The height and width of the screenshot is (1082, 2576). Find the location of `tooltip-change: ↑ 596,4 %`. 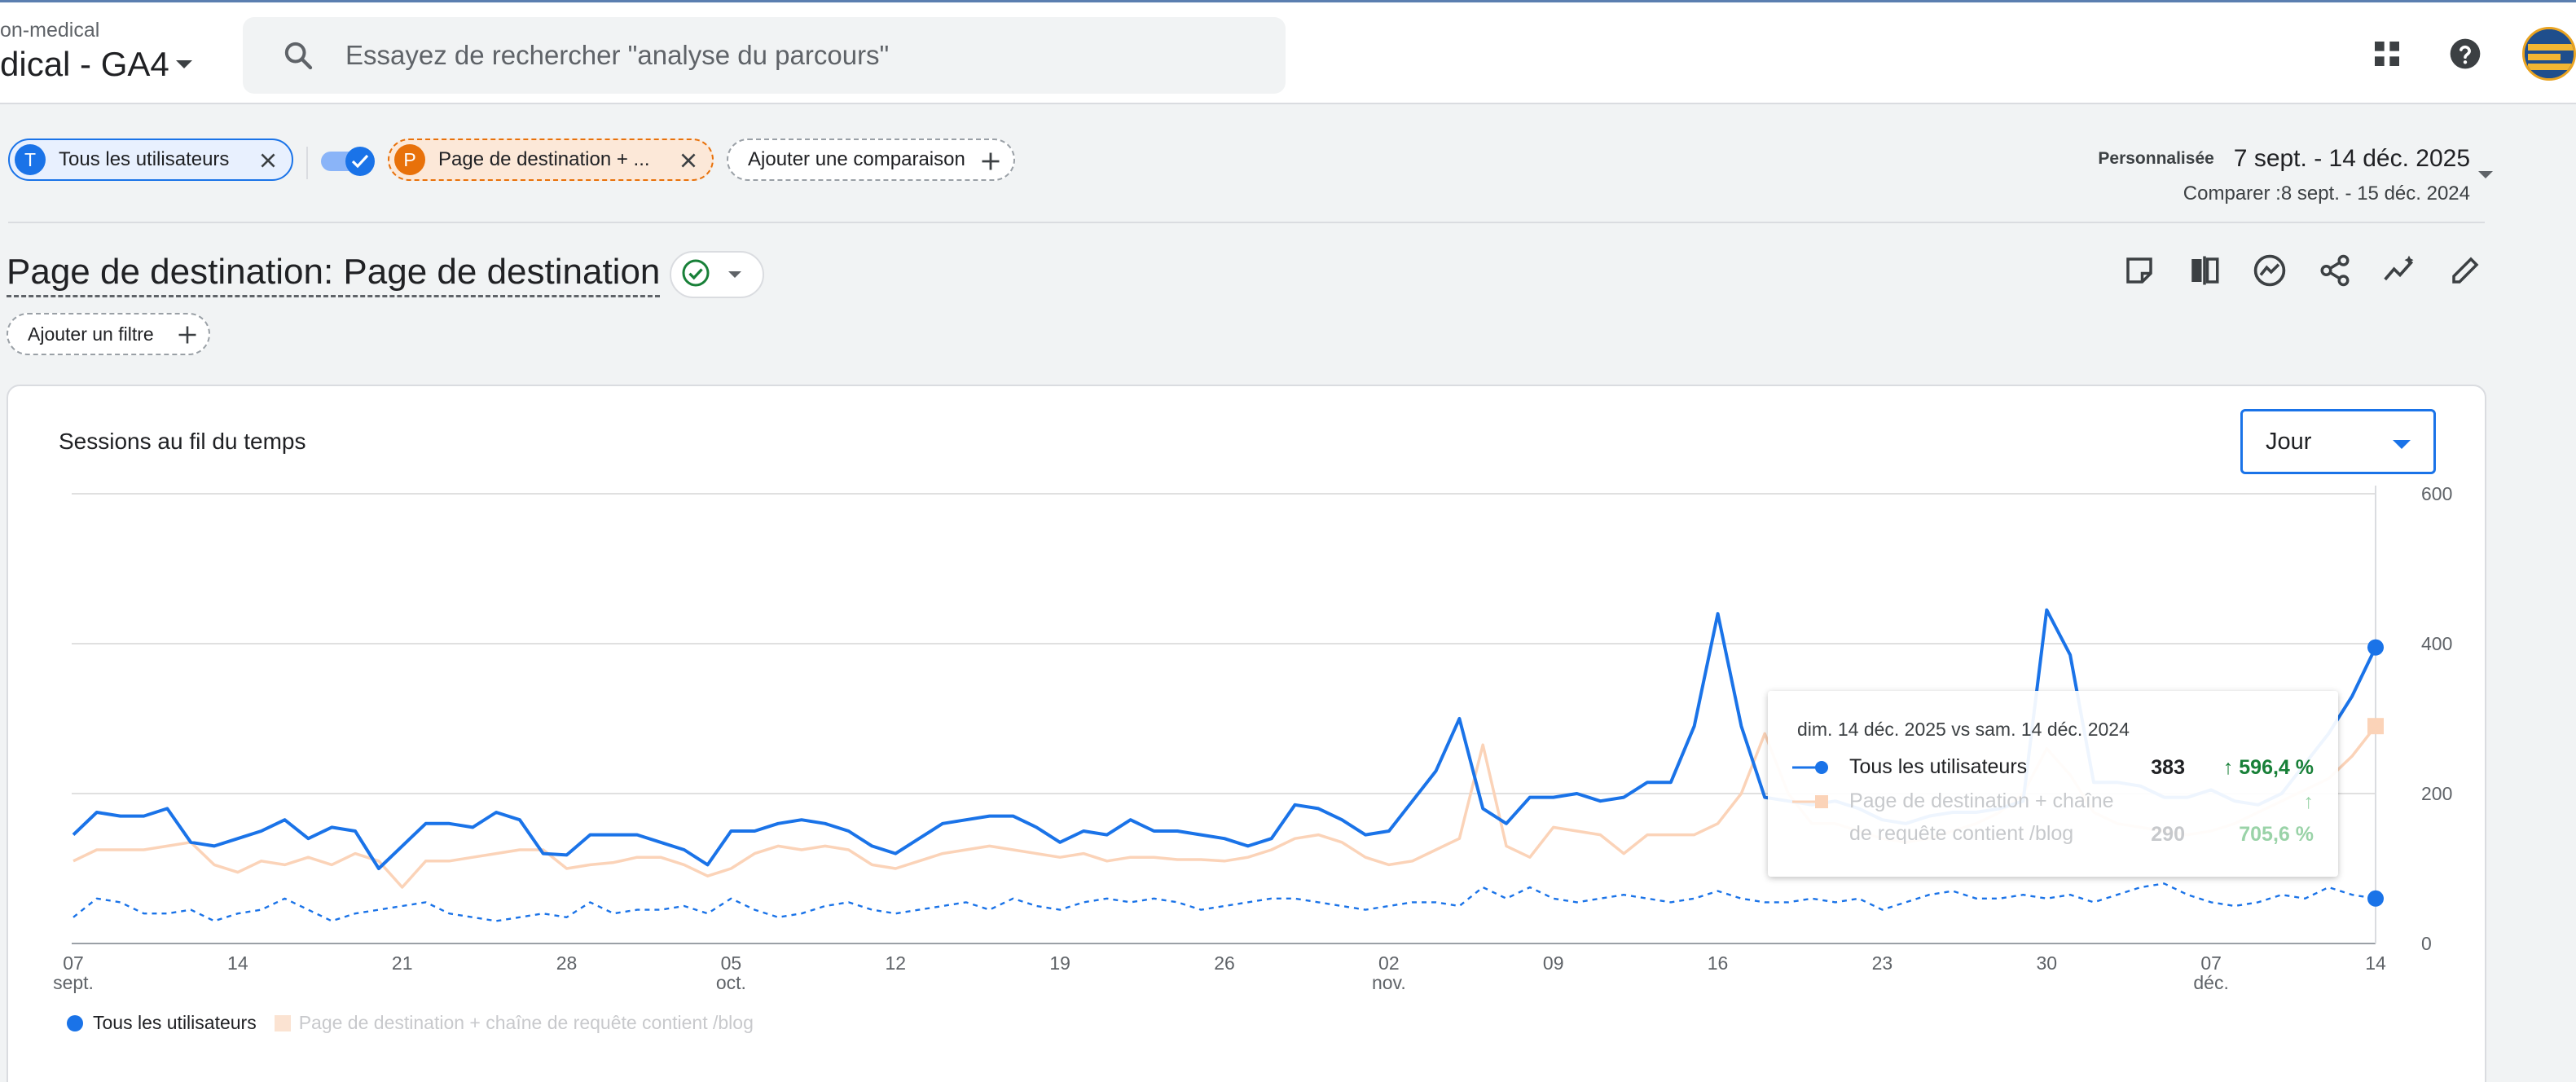

tooltip-change: ↑ 596,4 % is located at coordinates (2268, 767).